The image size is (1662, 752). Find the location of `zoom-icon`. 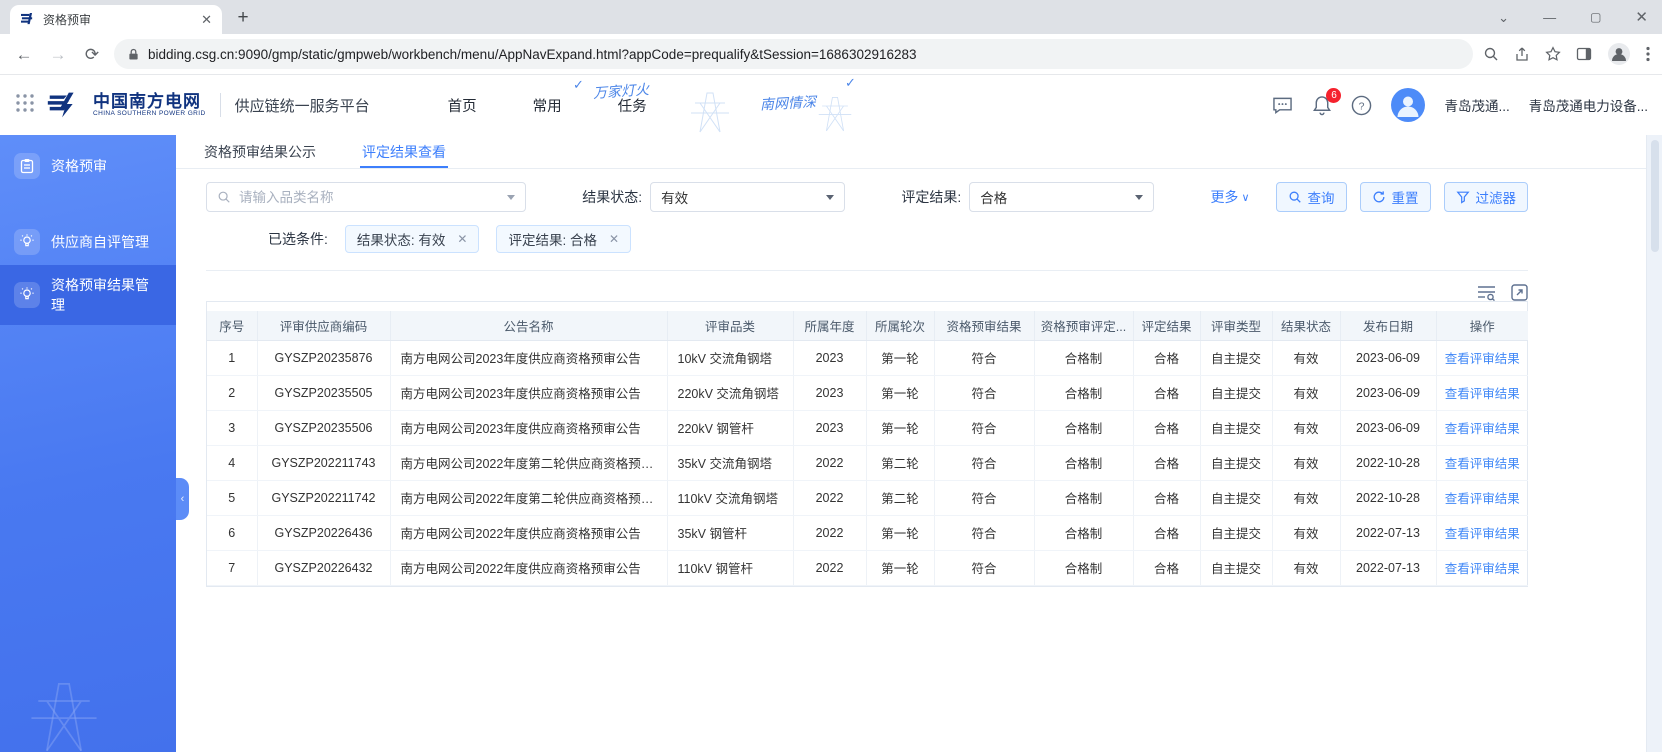

zoom-icon is located at coordinates (1491, 54).